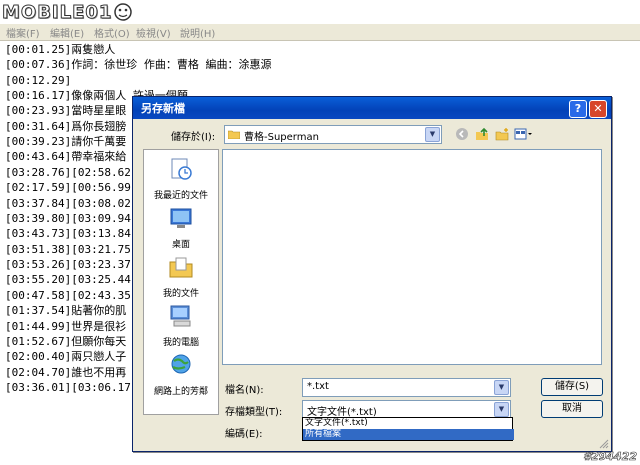  Describe the element at coordinates (68, 279) in the screenshot. I see `editor-line: [03:55.20][03:25.44` at that location.